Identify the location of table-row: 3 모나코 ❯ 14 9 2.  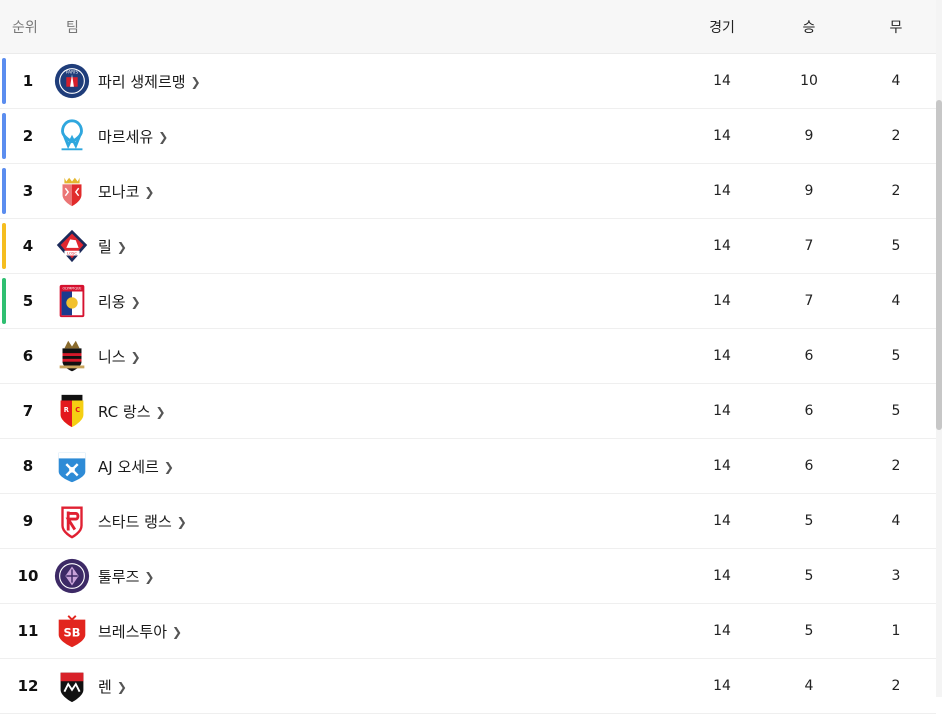
(468, 191).